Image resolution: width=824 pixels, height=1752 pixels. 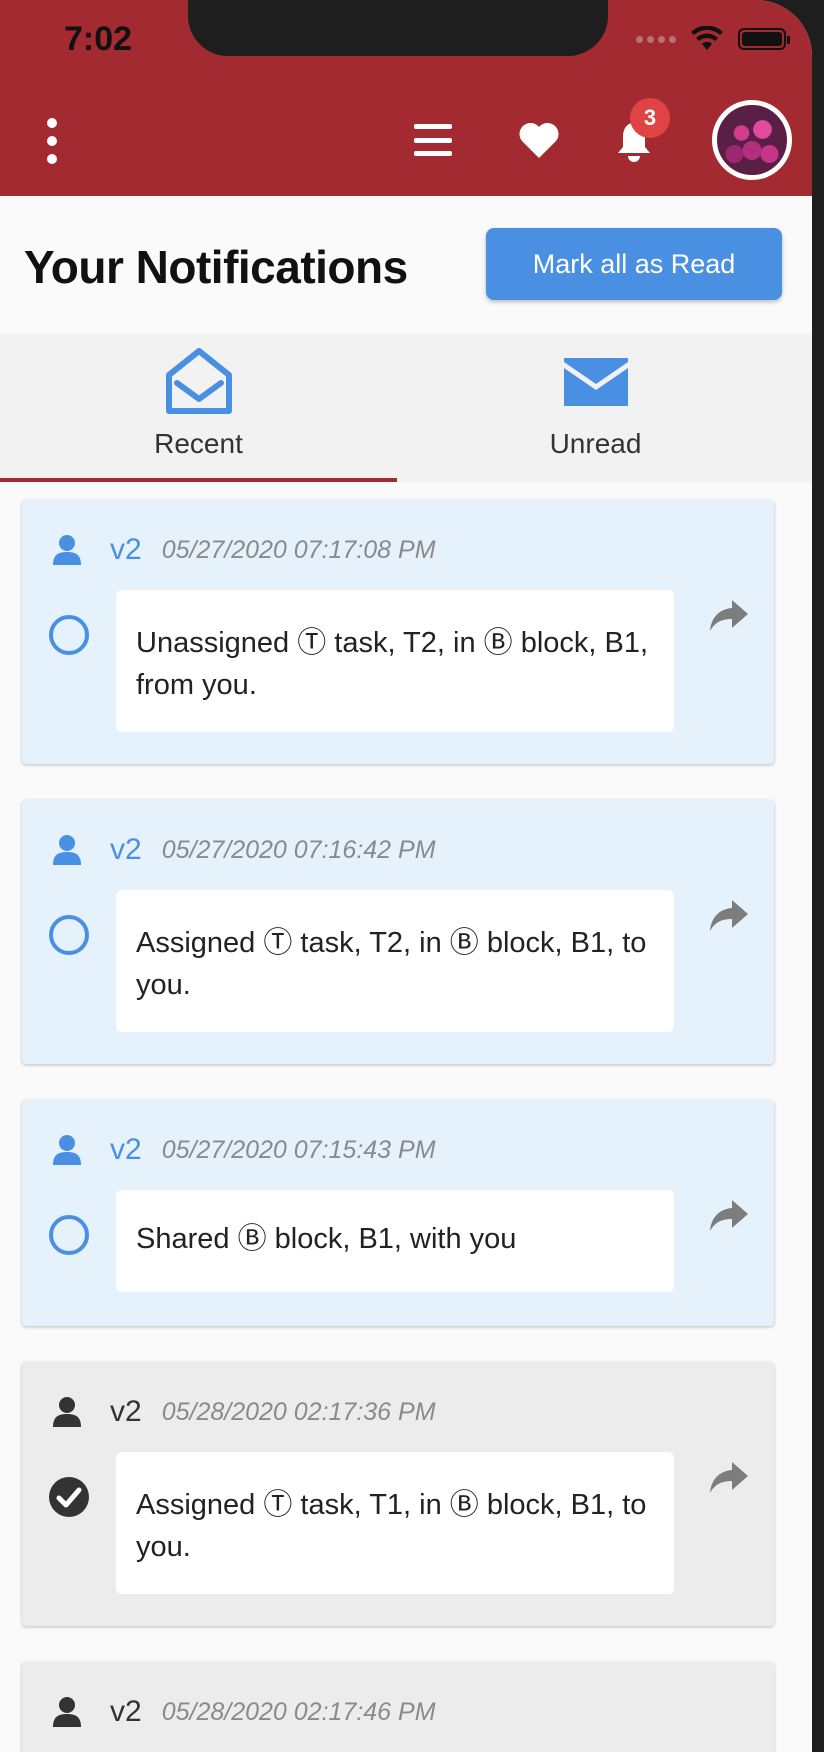 What do you see at coordinates (298, 549) in the screenshot?
I see `notification-timestamp: 05/27/2020 07:17:08 PM` at bounding box center [298, 549].